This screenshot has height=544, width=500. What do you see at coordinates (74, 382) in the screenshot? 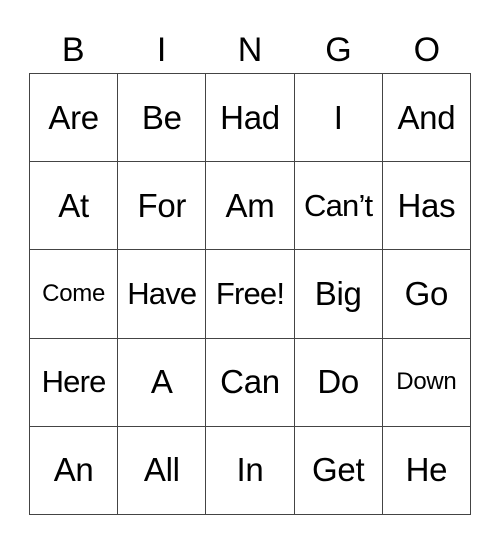
I see `bingo-cell: Here` at bounding box center [74, 382].